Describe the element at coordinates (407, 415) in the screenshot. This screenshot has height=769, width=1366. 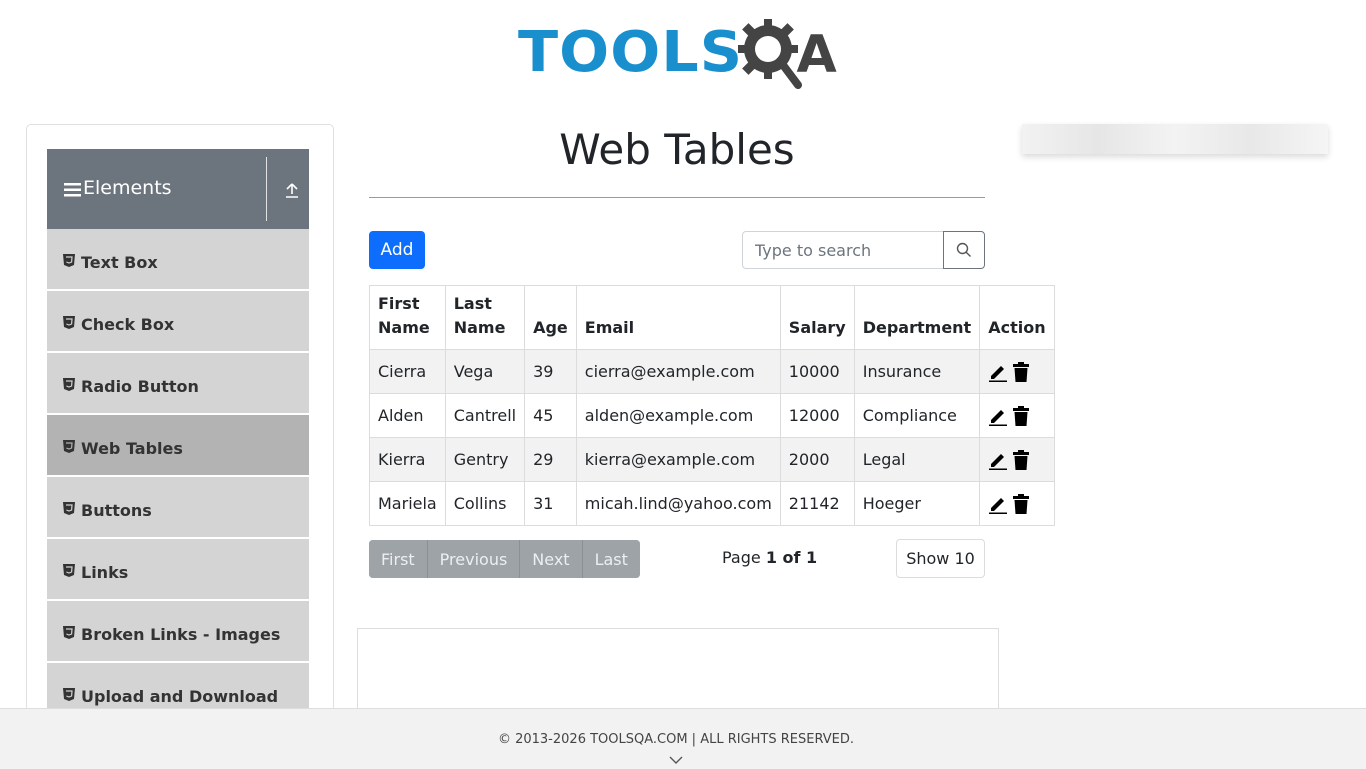
I see `cell-first-name: Alden` at that location.